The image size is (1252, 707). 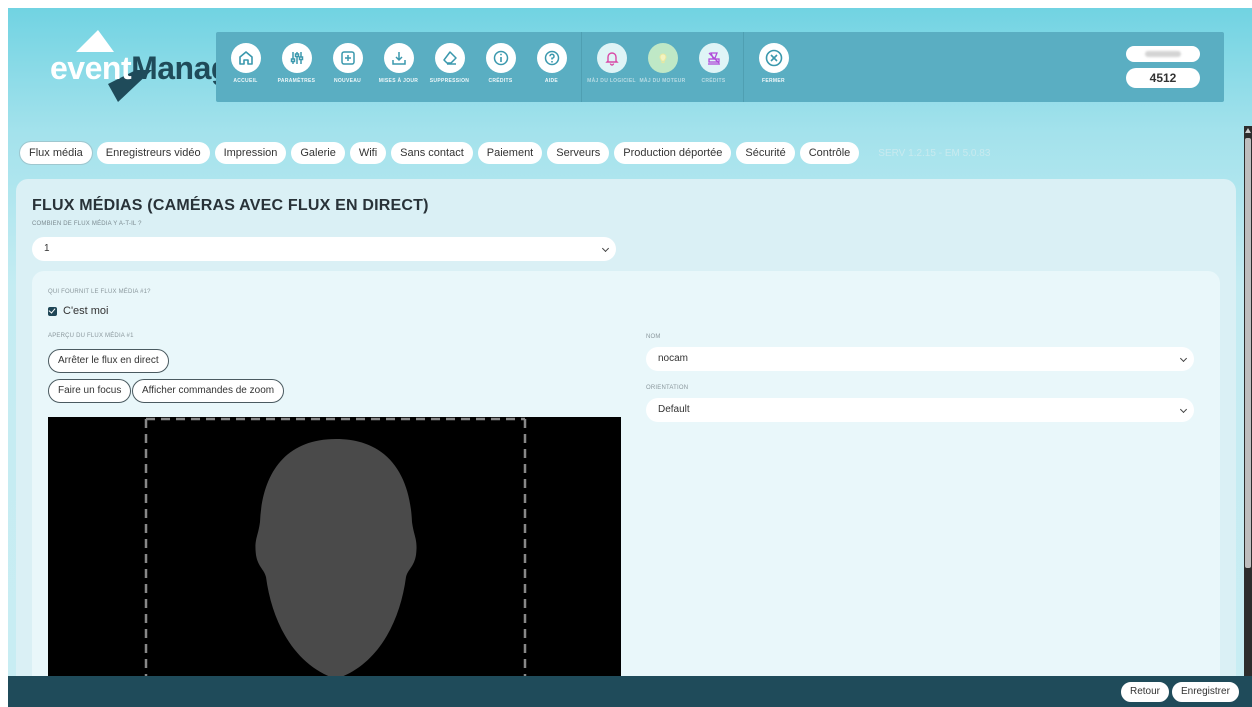 I want to click on tab-printing: Impression, so click(x=250, y=153).